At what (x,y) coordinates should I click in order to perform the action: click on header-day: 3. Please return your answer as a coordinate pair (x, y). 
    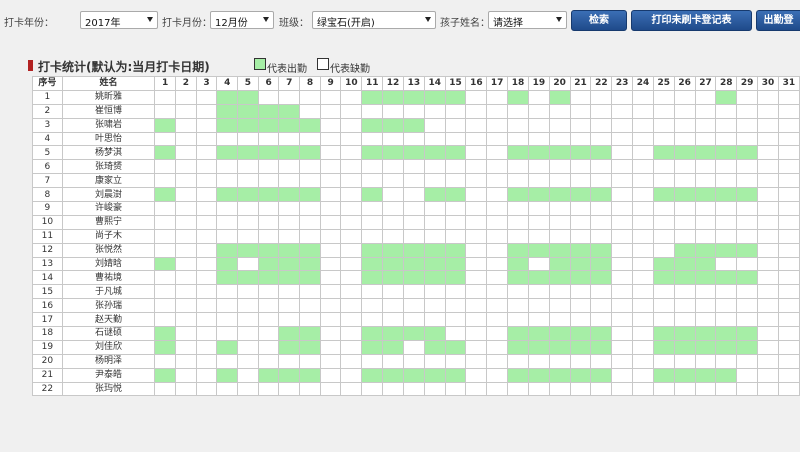
    Looking at the image, I should click on (206, 83).